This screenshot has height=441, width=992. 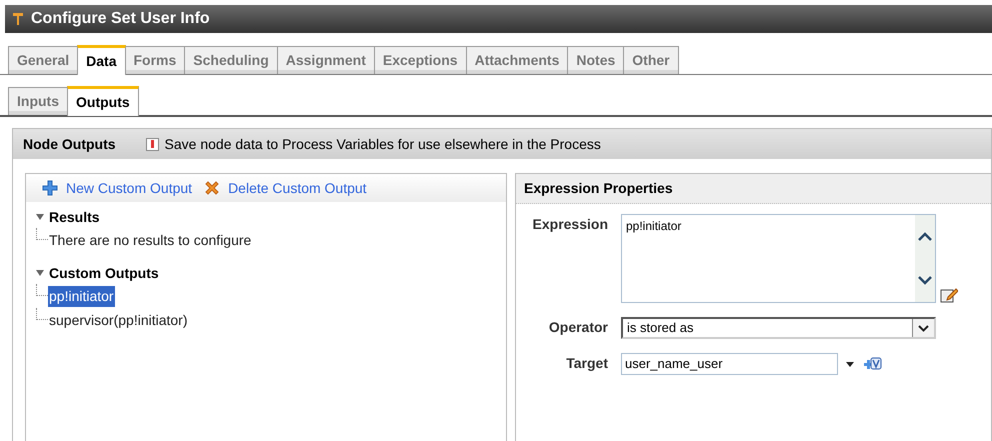 I want to click on tab: Notes, so click(x=595, y=60).